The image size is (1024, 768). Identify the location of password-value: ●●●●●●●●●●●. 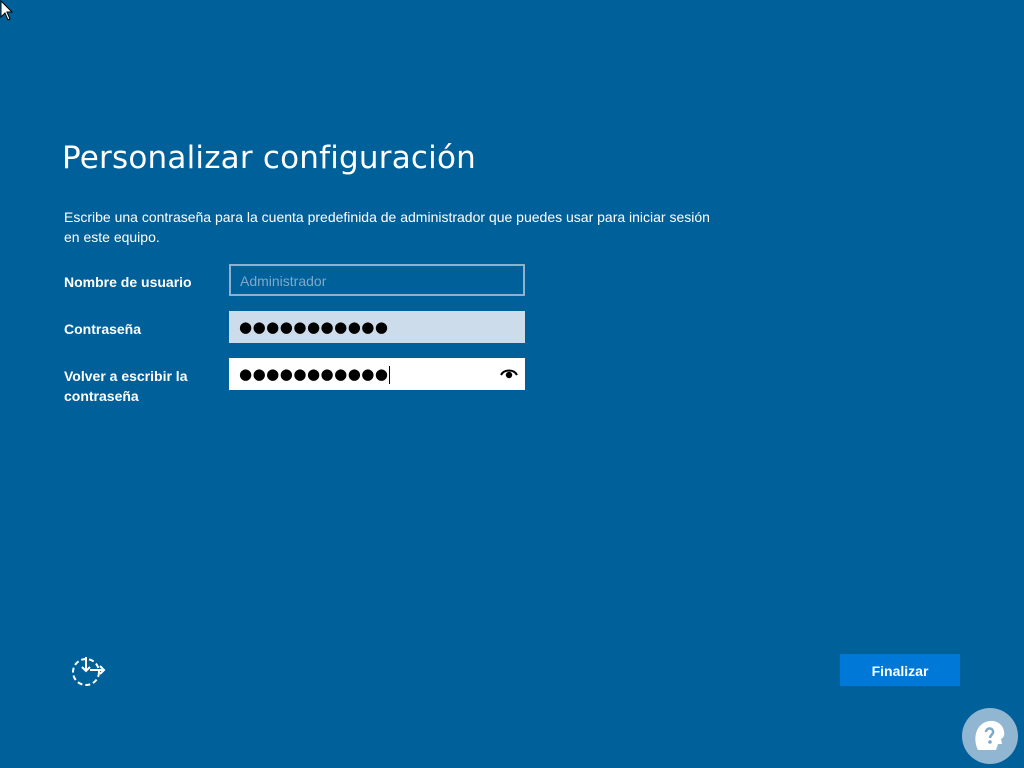
(314, 327).